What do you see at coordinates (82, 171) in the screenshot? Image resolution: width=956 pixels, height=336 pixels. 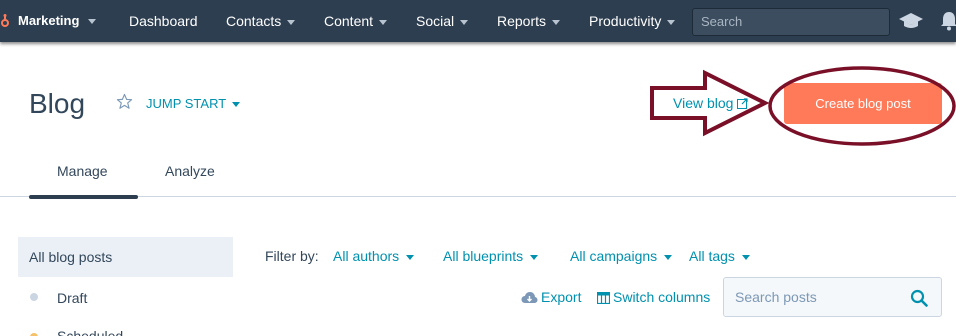 I see `tab-manage: Manage` at bounding box center [82, 171].